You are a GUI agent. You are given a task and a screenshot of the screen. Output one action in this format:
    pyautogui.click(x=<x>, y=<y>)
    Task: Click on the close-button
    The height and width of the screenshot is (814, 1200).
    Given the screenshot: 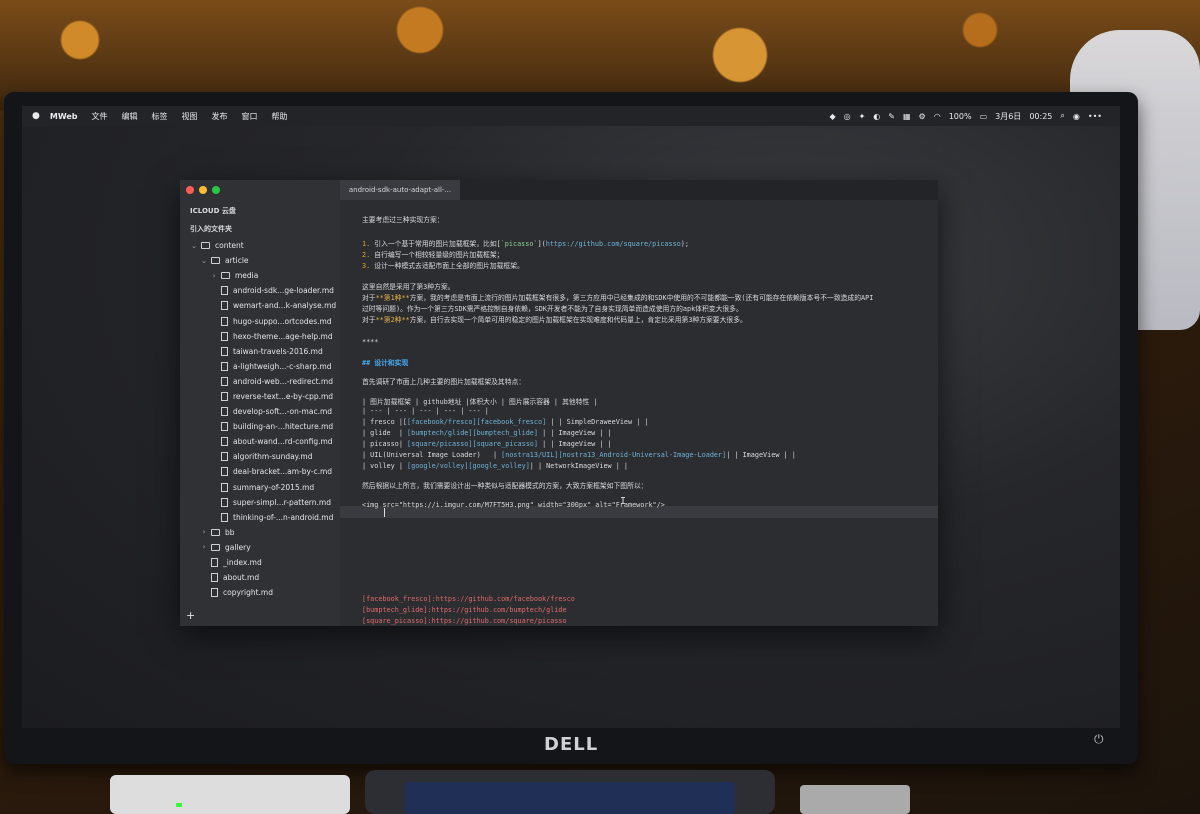 What is the action you would take?
    pyautogui.click(x=190, y=190)
    